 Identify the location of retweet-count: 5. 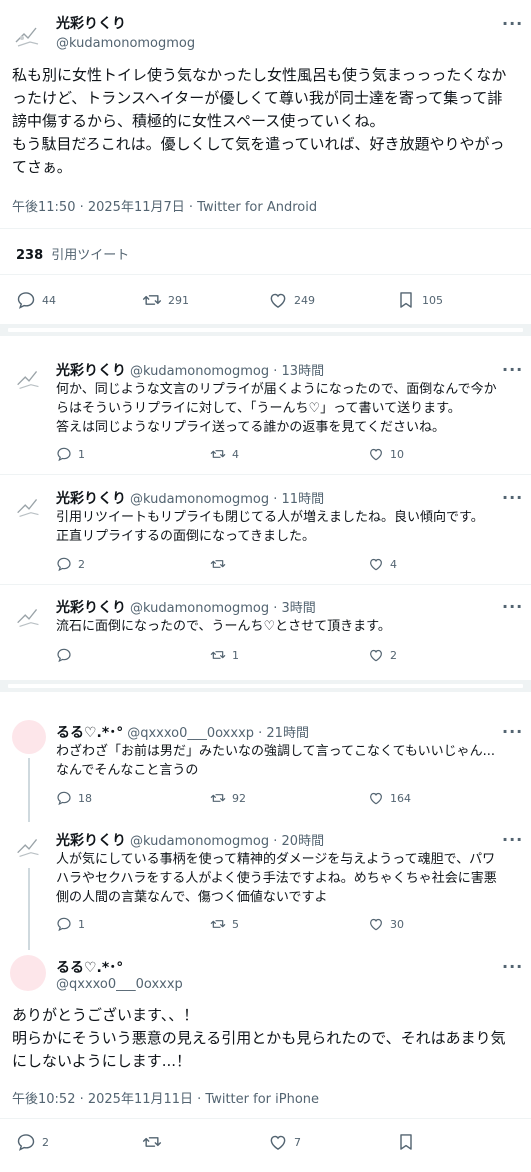
(235, 924).